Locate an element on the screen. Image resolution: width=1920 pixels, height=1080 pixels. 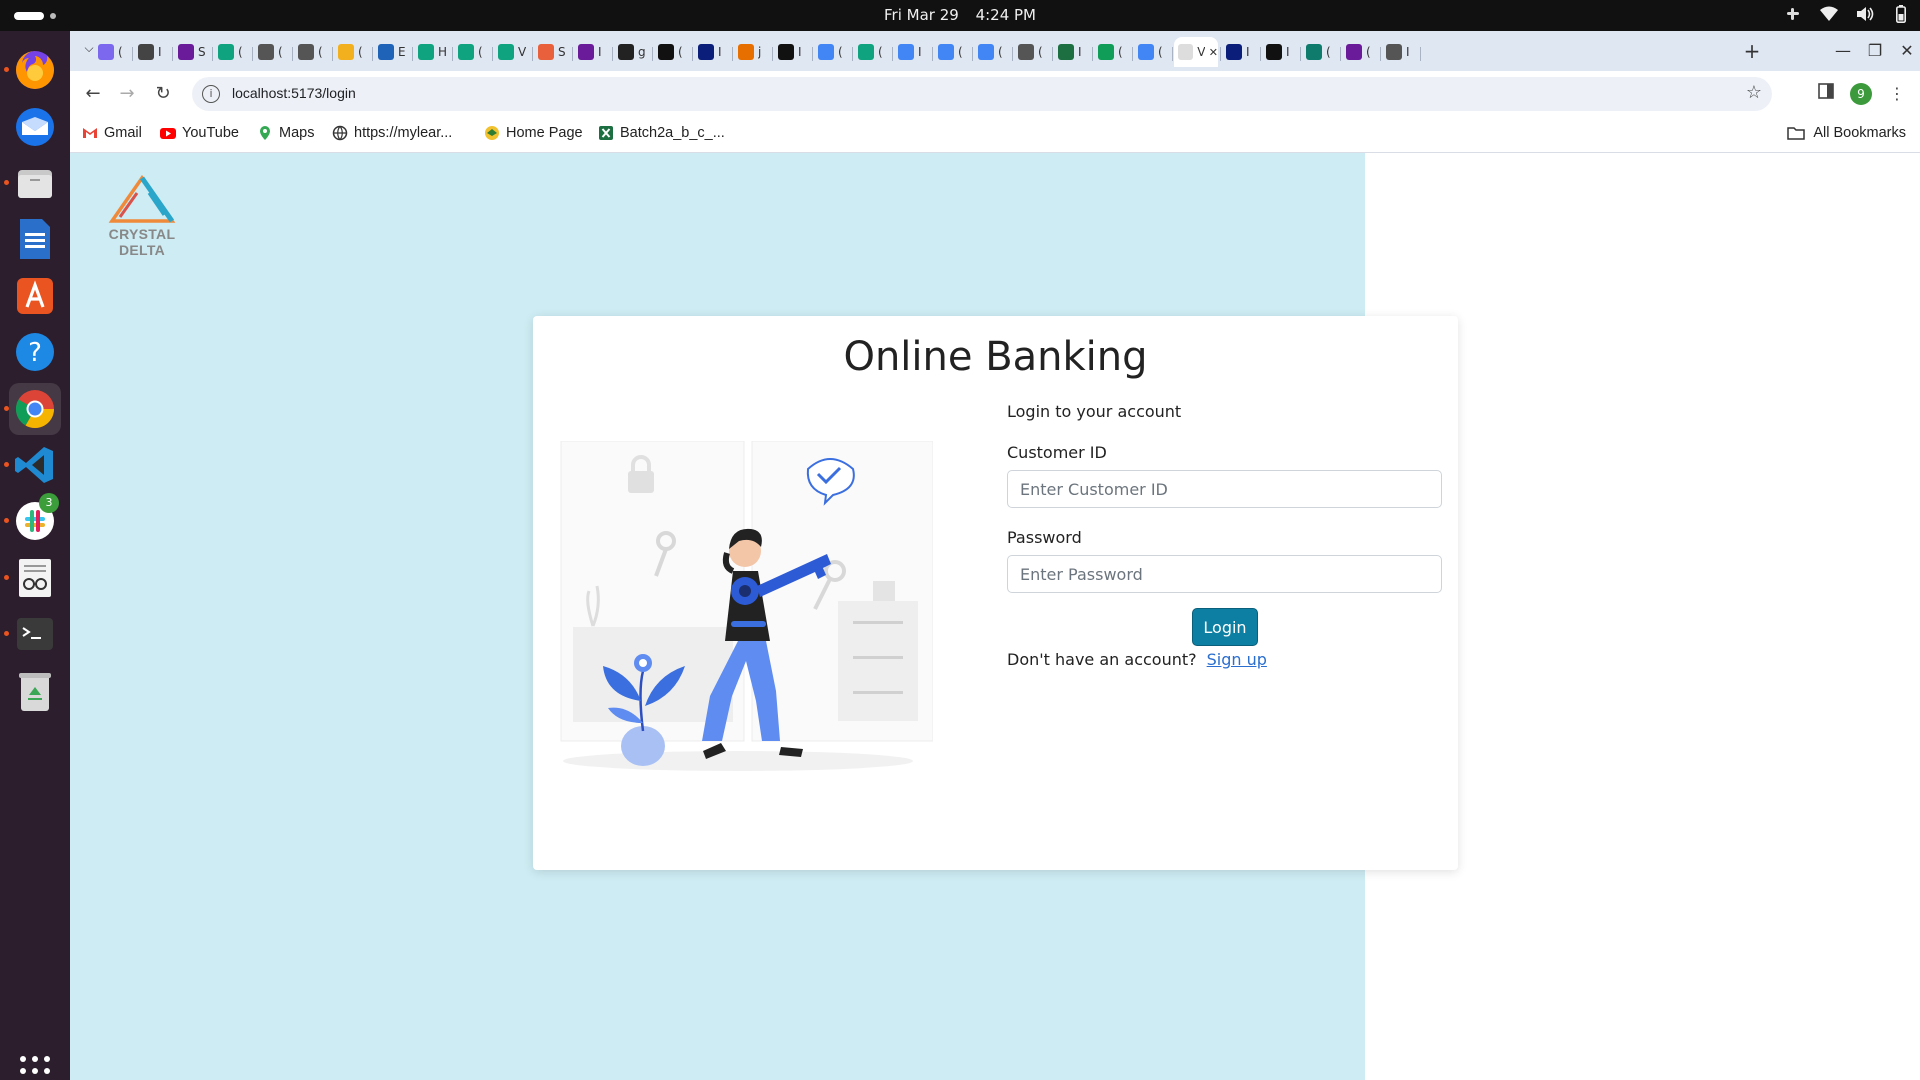
show-apps-button is located at coordinates (35, 1068).